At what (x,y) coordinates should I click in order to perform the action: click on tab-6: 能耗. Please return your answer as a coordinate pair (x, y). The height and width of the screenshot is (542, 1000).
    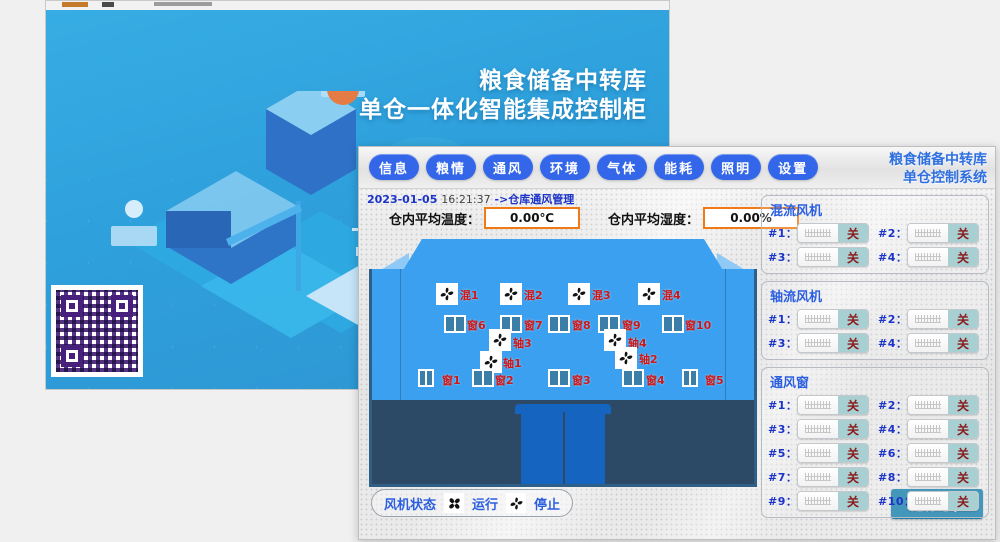
    Looking at the image, I should click on (679, 167).